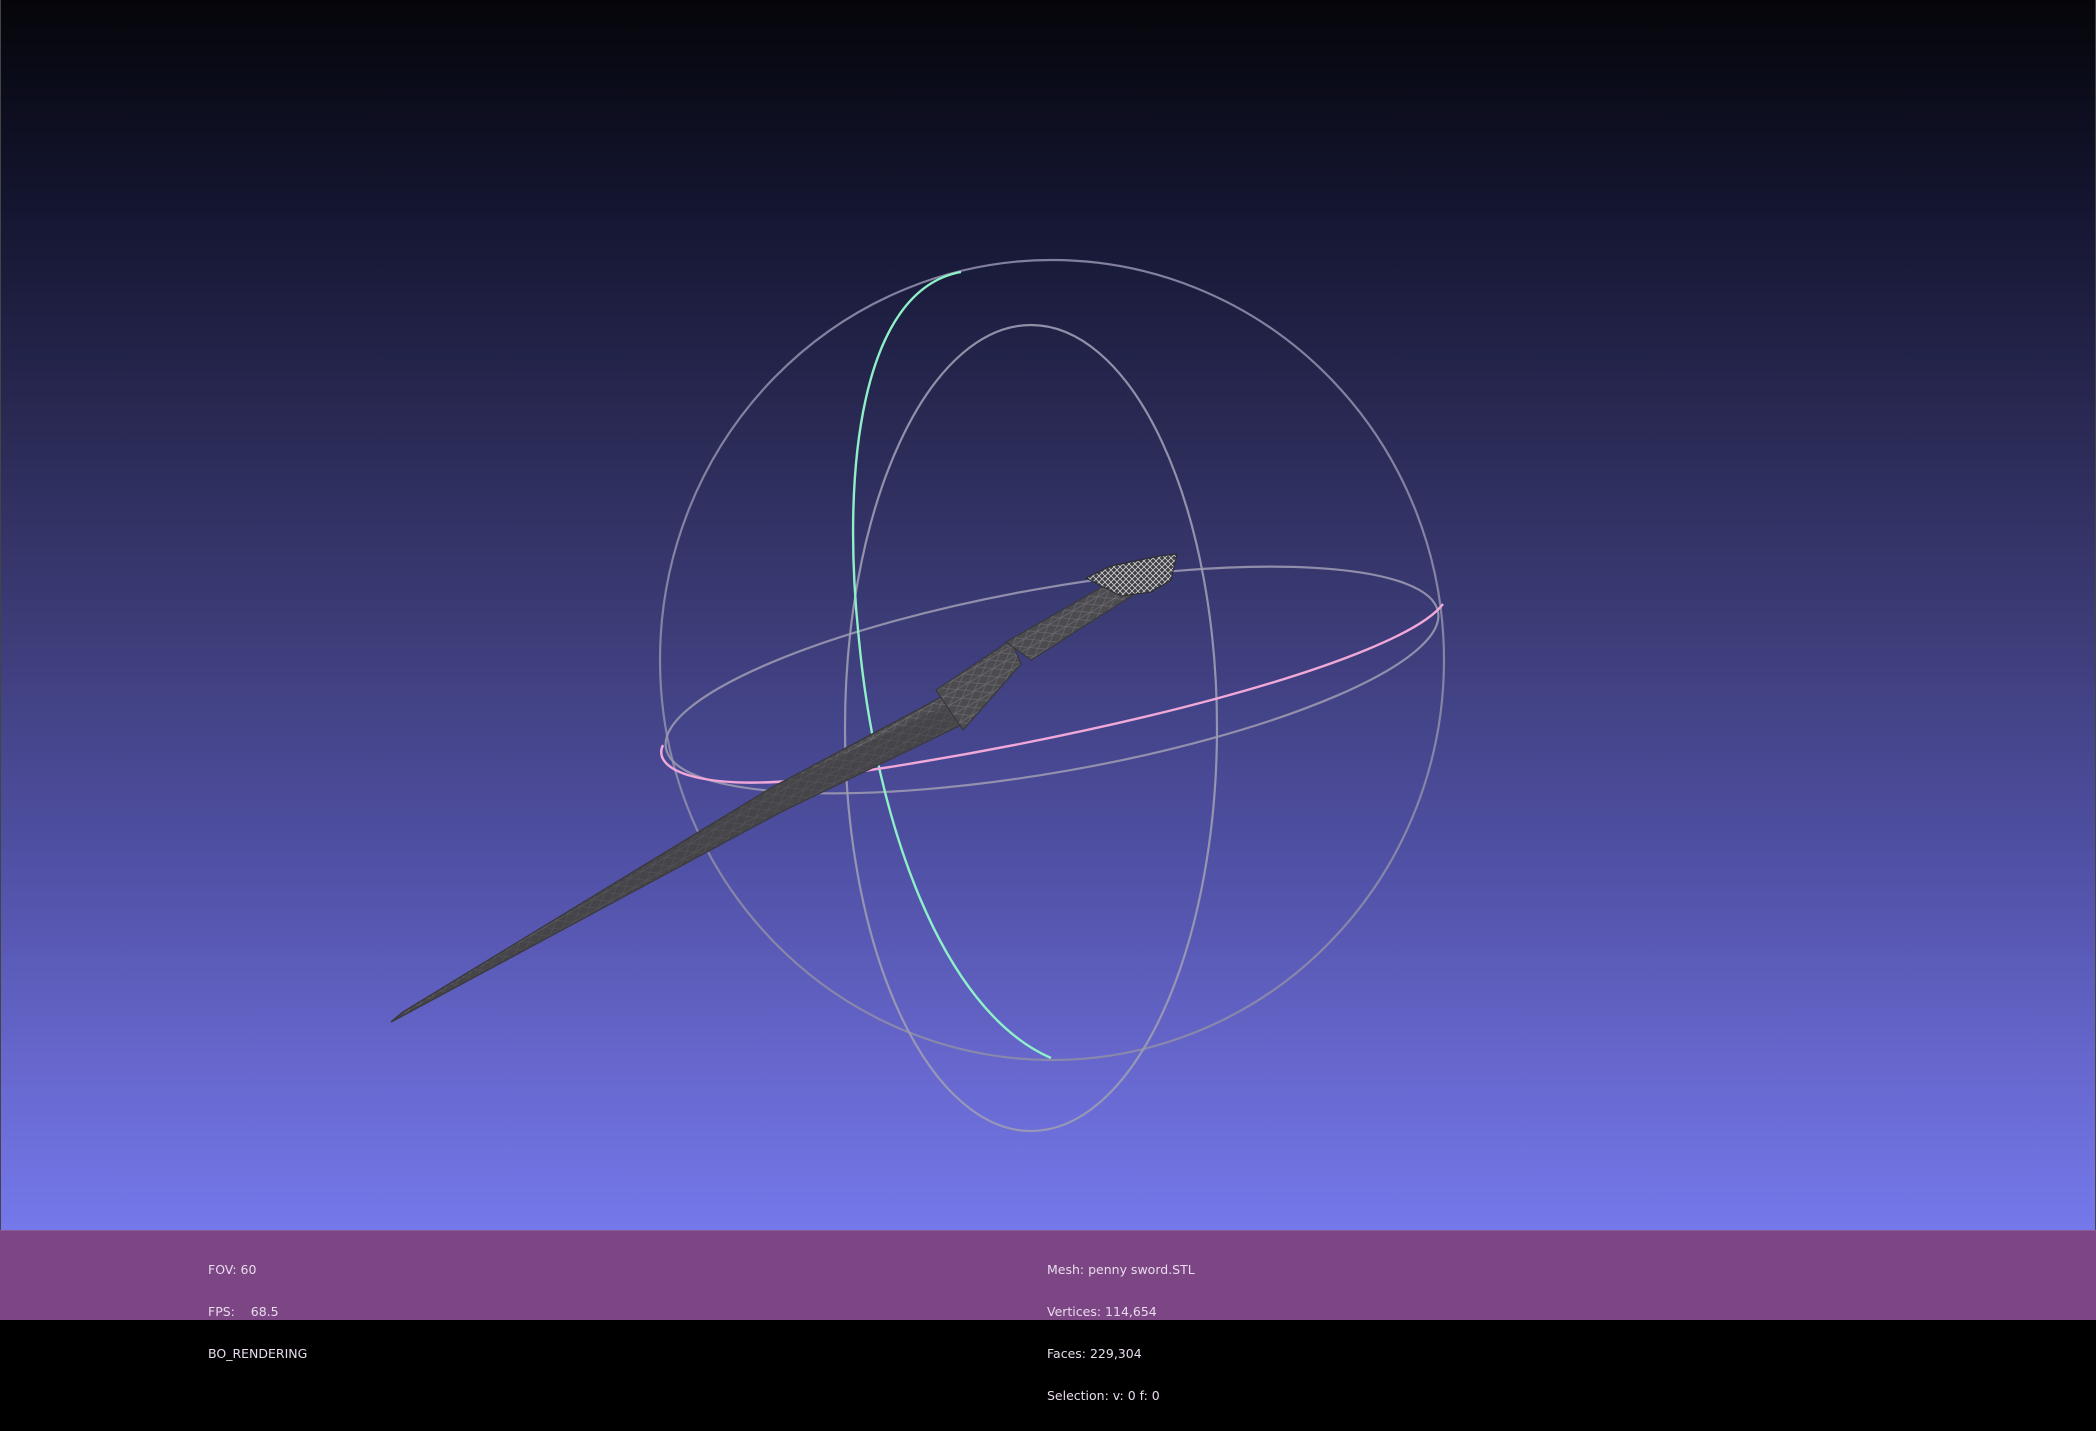 Image resolution: width=2096 pixels, height=1431 pixels. I want to click on sword-blade-edge, so click(677, 861).